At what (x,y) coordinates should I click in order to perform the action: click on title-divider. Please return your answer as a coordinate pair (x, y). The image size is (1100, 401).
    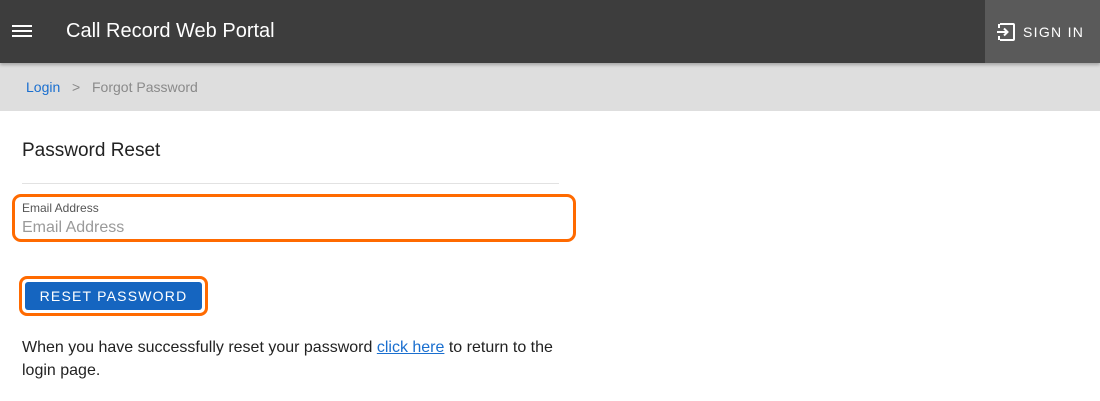
    Looking at the image, I should click on (290, 183).